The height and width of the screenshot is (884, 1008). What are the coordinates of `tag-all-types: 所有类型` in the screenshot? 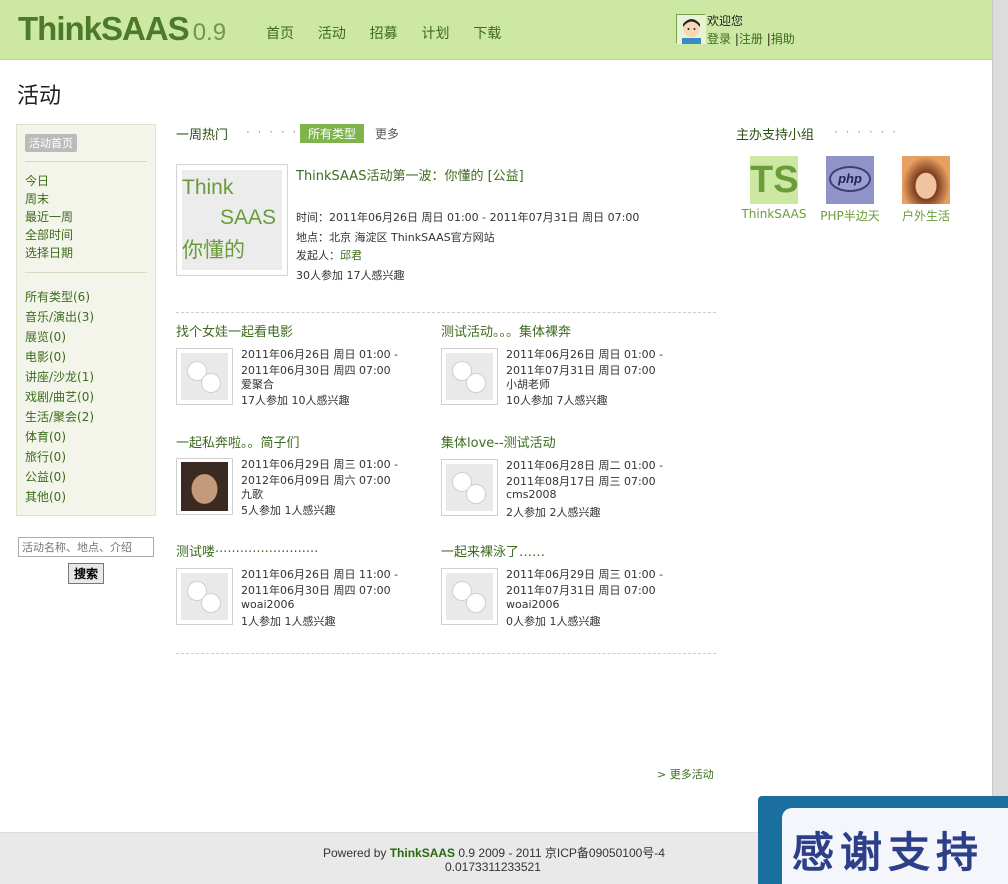 It's located at (332, 133).